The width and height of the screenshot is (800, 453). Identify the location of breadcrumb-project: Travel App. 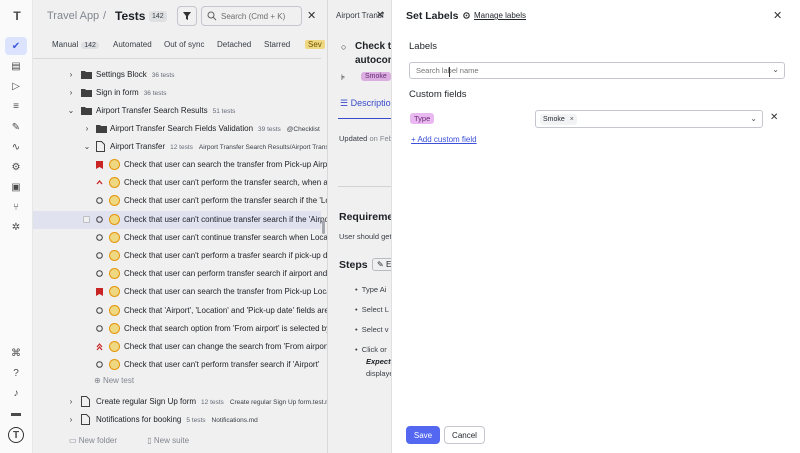
(73, 16).